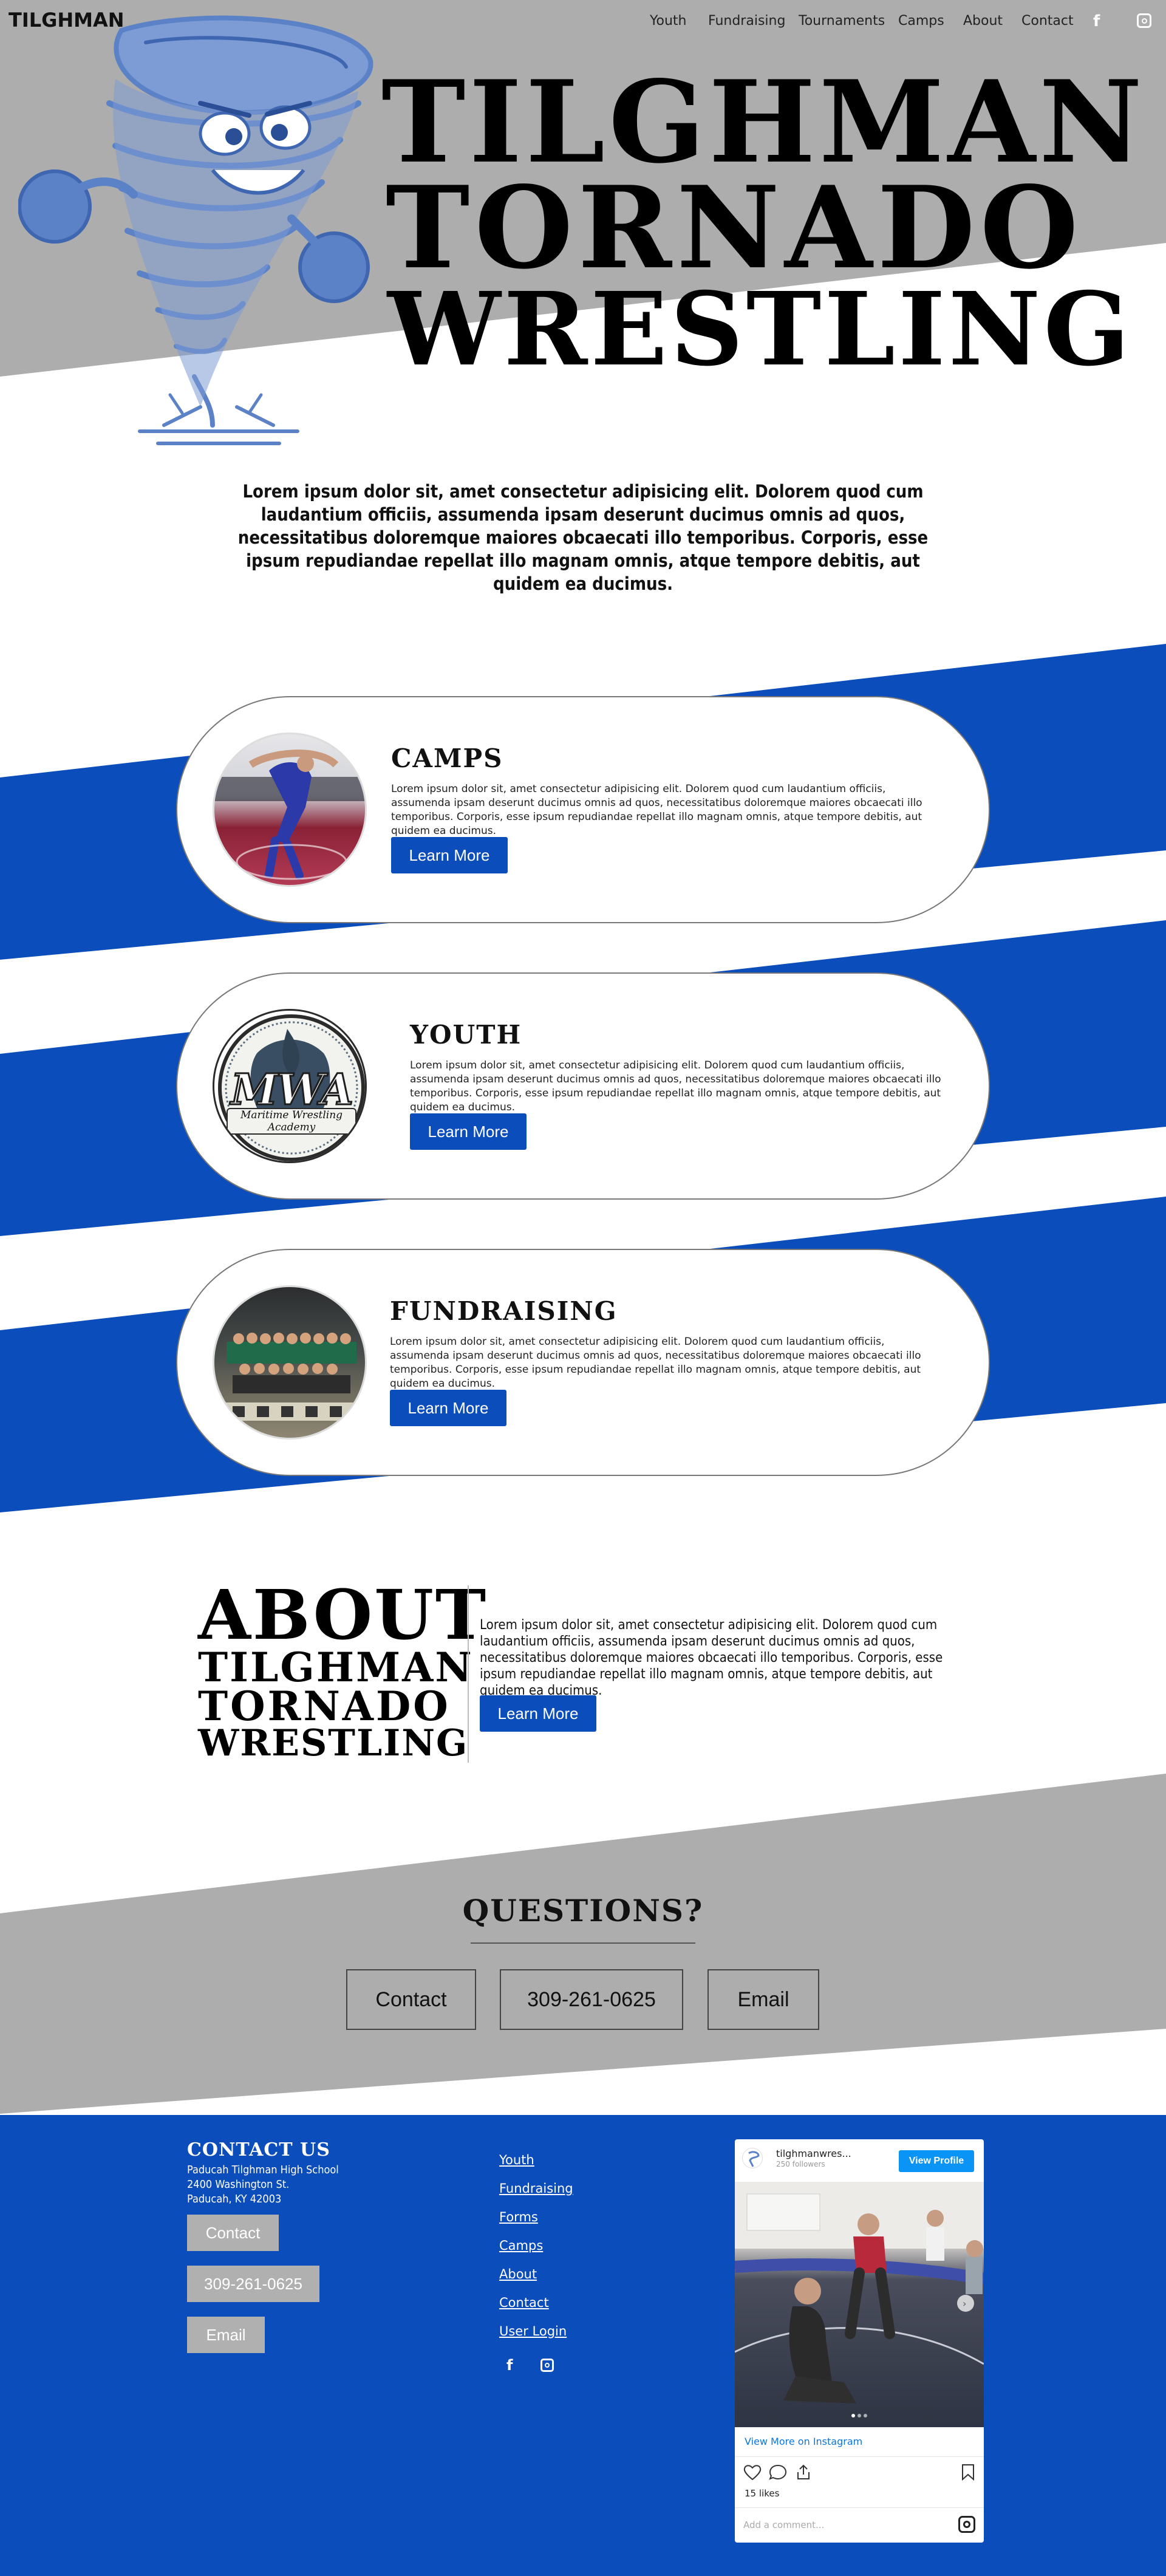 This screenshot has width=1166, height=2576. What do you see at coordinates (239, 2184) in the screenshot?
I see `footer-address-line2: 2400 Washington St.` at bounding box center [239, 2184].